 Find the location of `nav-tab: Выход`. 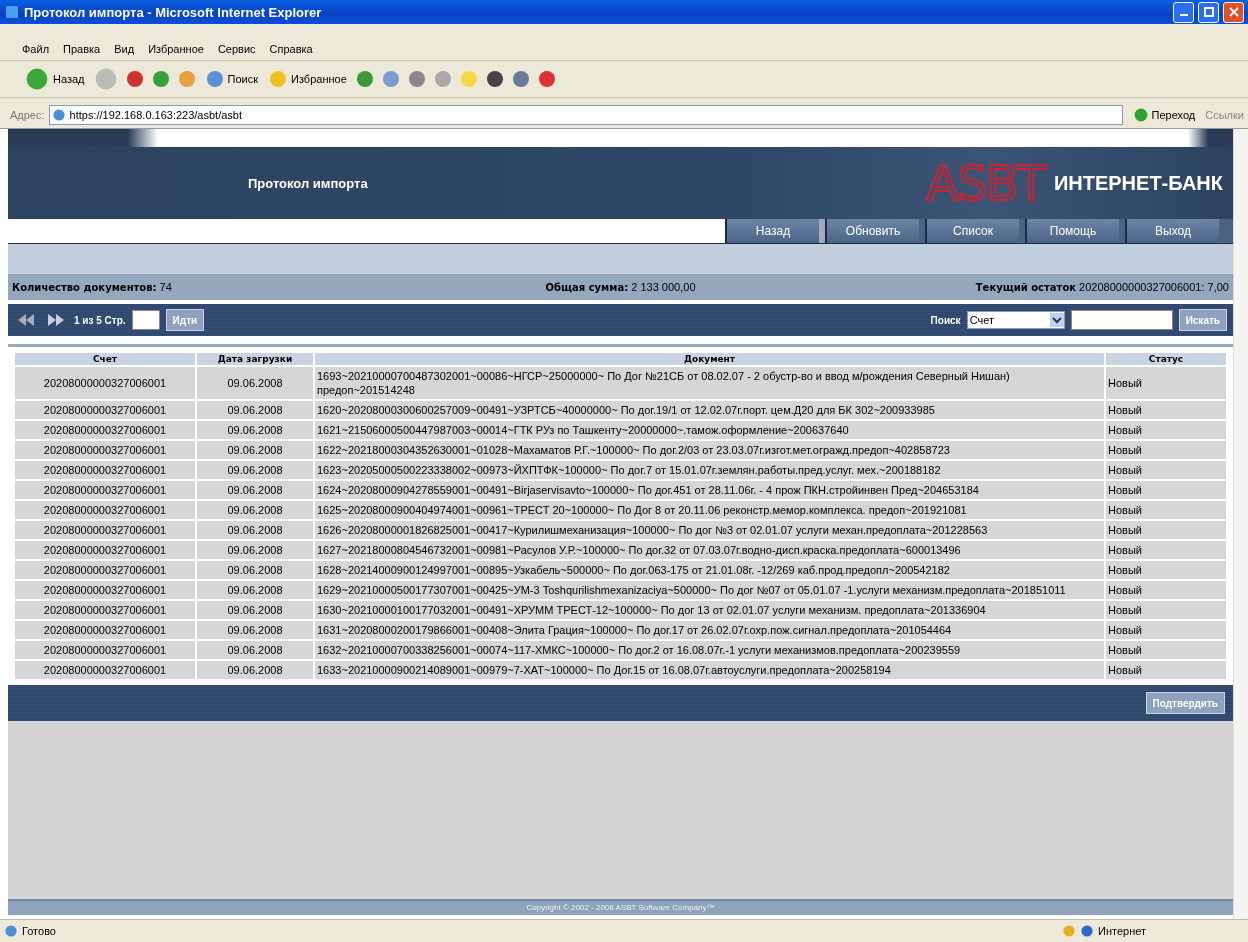

nav-tab: Выход is located at coordinates (1172, 231).